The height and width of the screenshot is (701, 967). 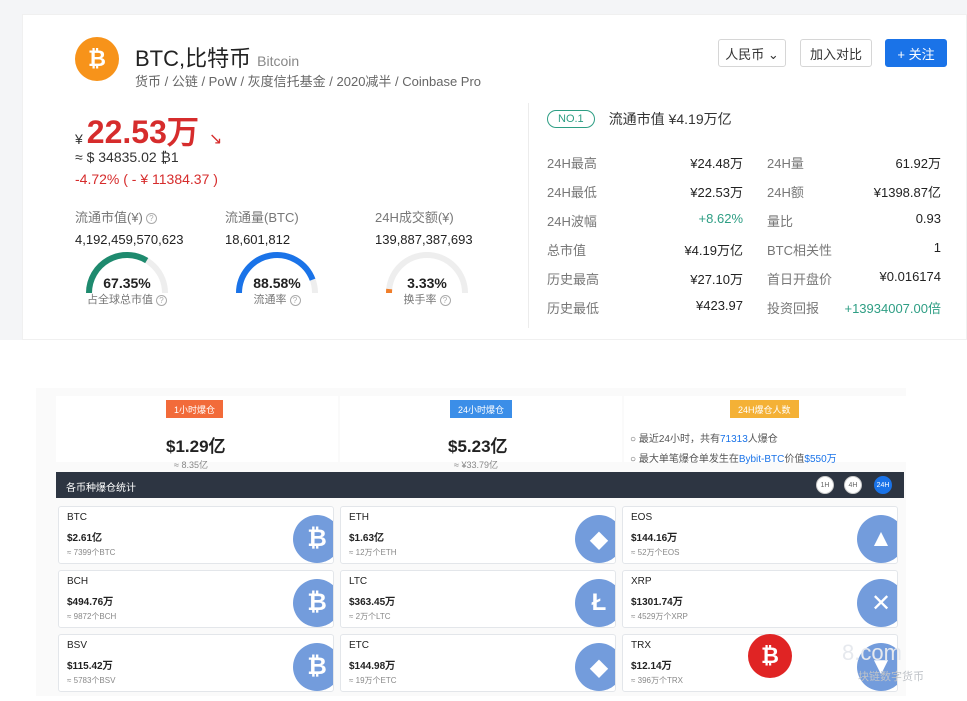 I want to click on liq-1h-tag: 1小时爆仓, so click(x=195, y=409).